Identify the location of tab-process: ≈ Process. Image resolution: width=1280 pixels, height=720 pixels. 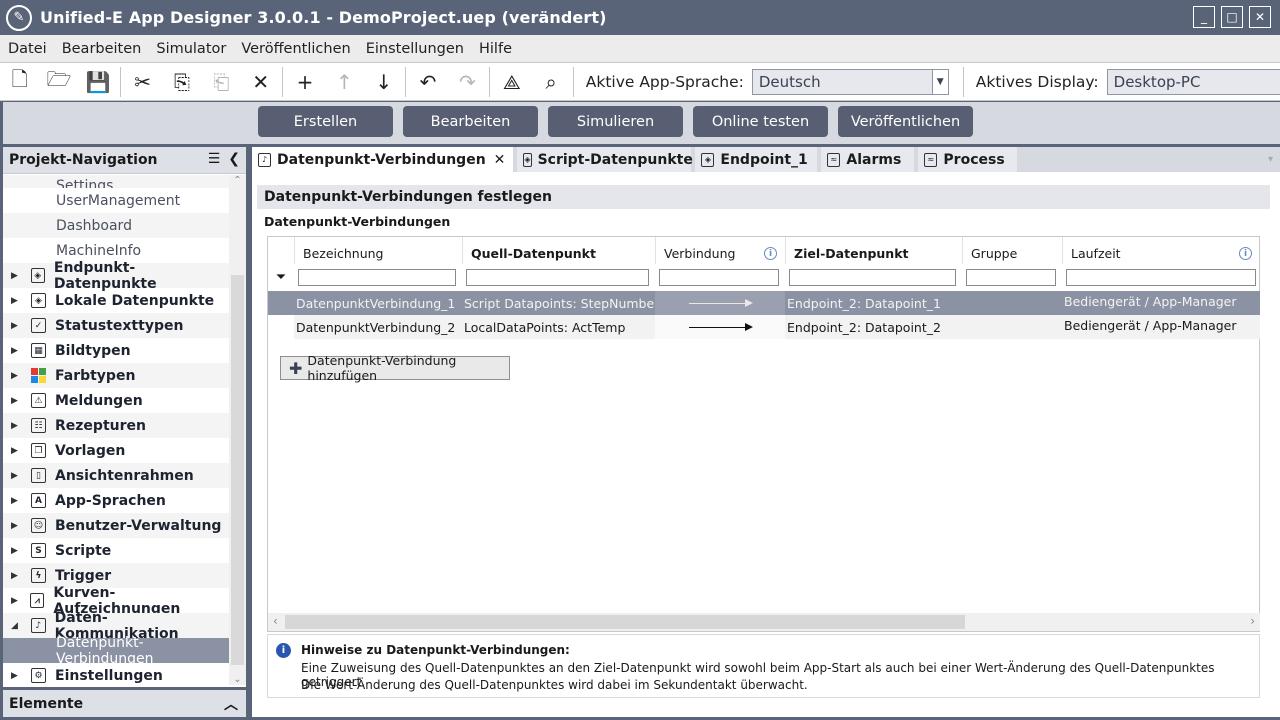
(970, 159).